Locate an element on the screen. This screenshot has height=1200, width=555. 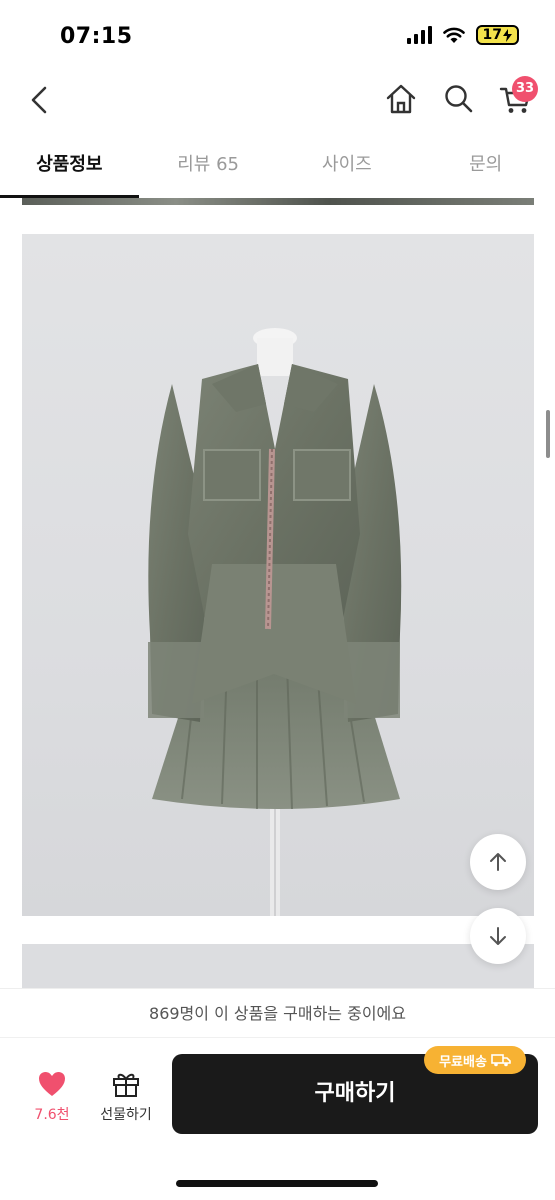
search-icon is located at coordinates (459, 99).